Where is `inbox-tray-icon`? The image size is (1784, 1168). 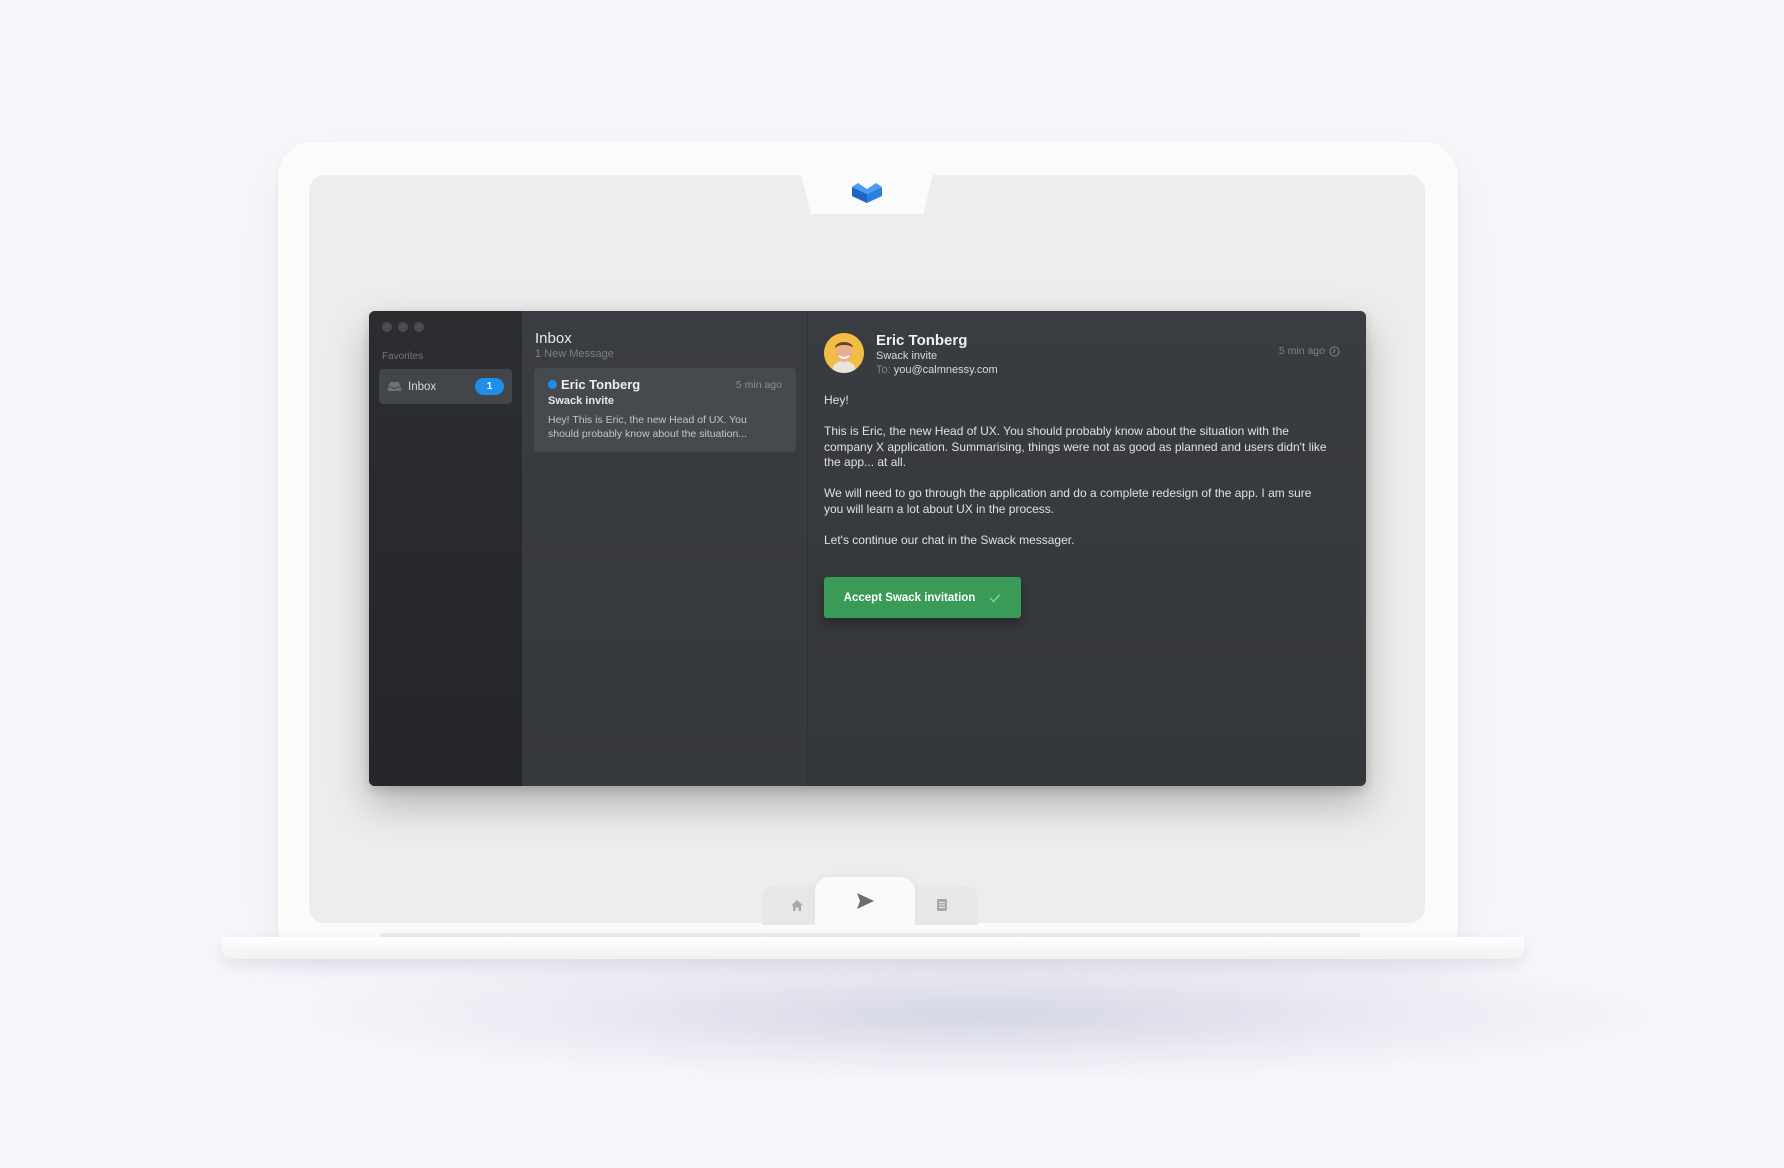
inbox-tray-icon is located at coordinates (394, 386).